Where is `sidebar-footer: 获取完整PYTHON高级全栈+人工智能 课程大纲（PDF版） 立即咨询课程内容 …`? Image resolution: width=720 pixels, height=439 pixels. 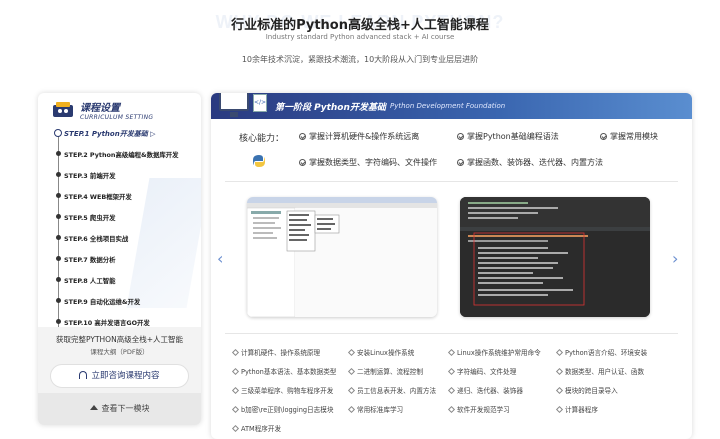
sidebar-footer: 获取完整PYTHON高级全栈+人工智能 课程大纲（PDF版） 立即咨询课程内容 … is located at coordinates (119, 376).